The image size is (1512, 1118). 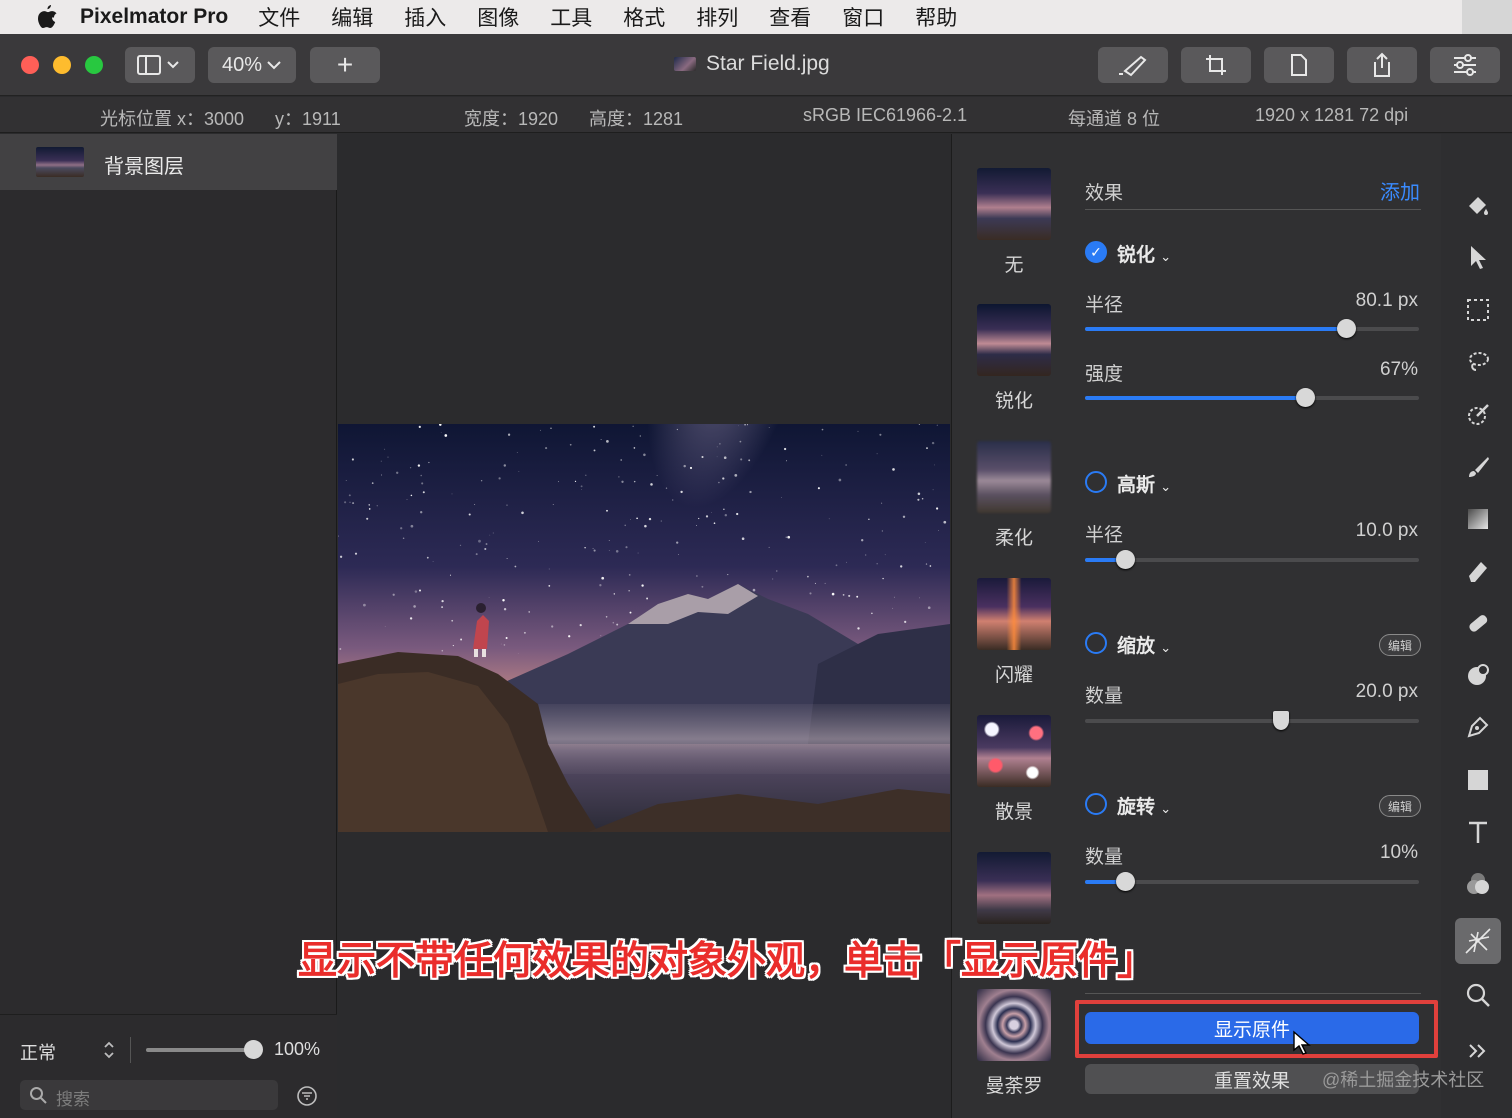 I want to click on spin-amount-value: 10%, so click(x=1350, y=853).